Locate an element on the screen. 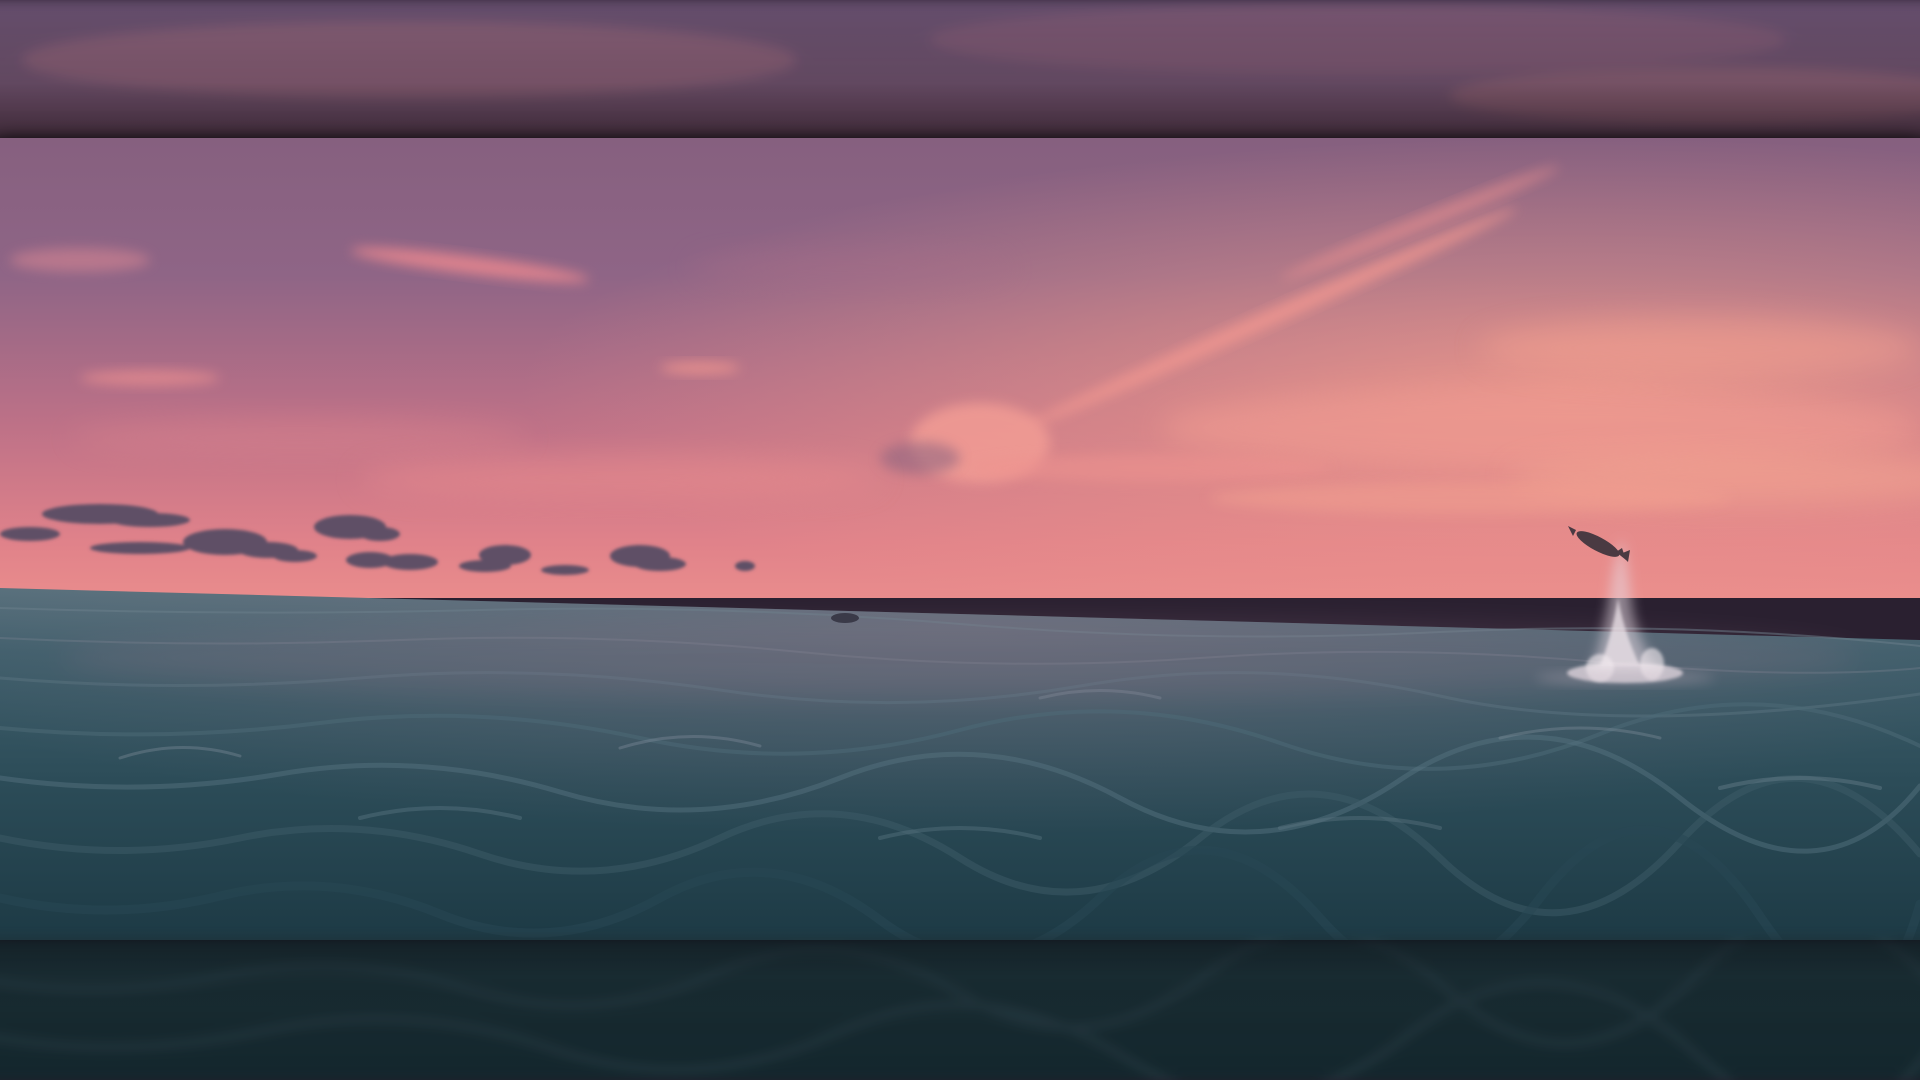 The image size is (1920, 1080). distant-dolphin is located at coordinates (845, 618).